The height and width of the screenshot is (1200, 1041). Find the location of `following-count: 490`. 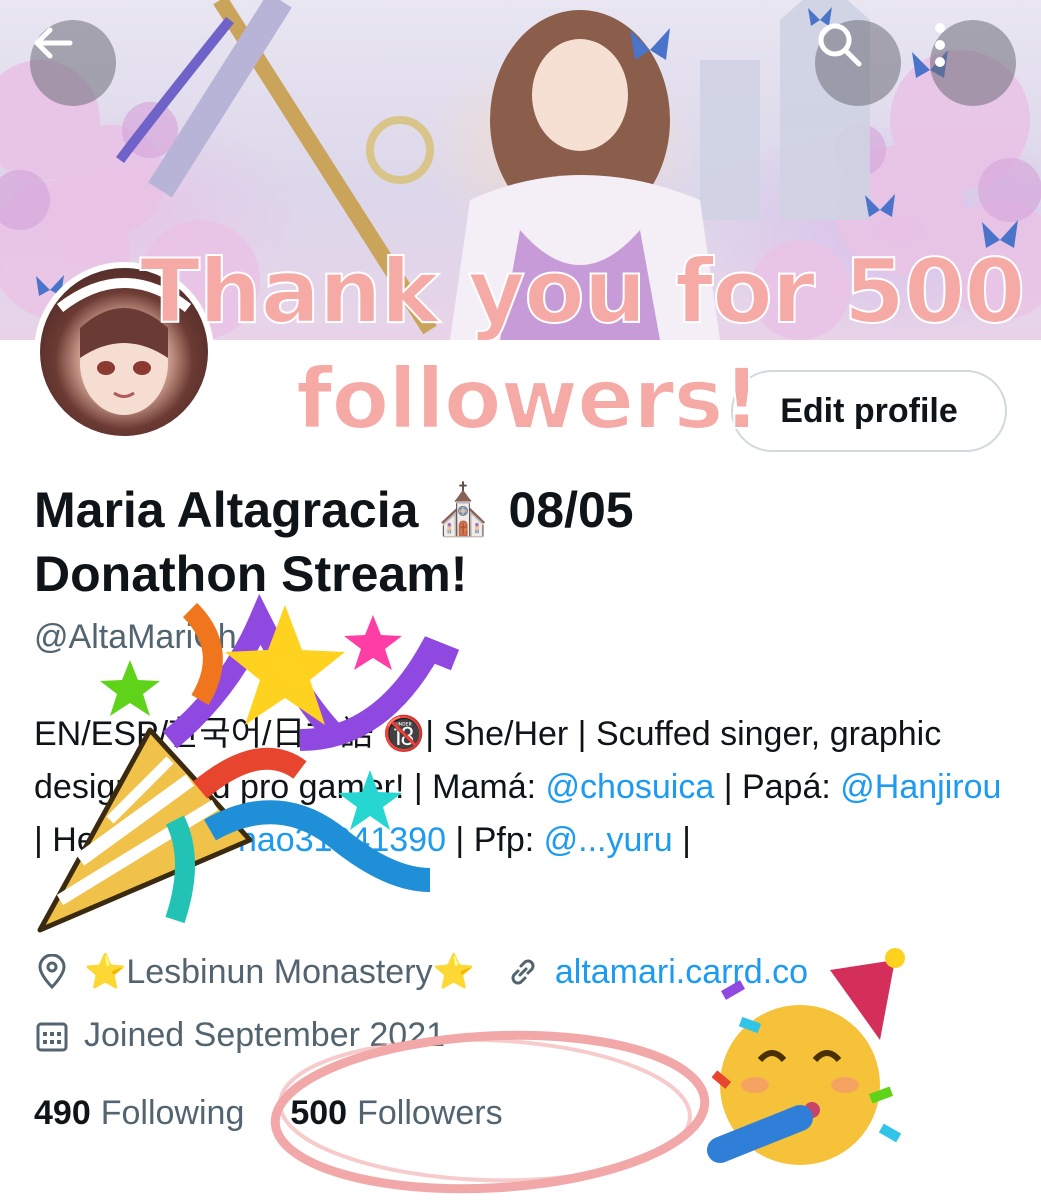

following-count: 490 is located at coordinates (62, 1113).